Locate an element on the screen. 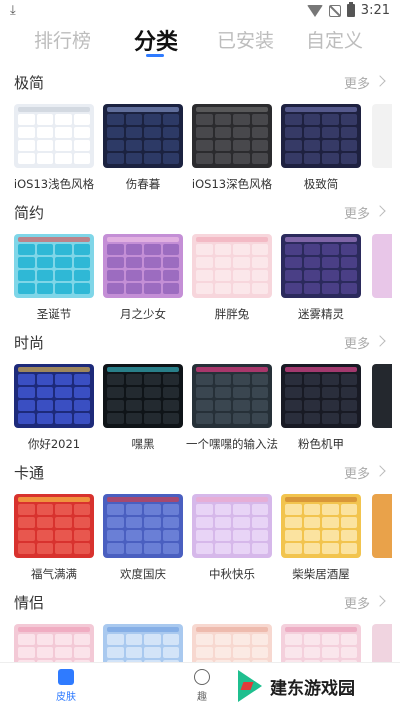 This screenshot has width=400, height=712. section: 情侣 更多 is located at coordinates (200, 627).